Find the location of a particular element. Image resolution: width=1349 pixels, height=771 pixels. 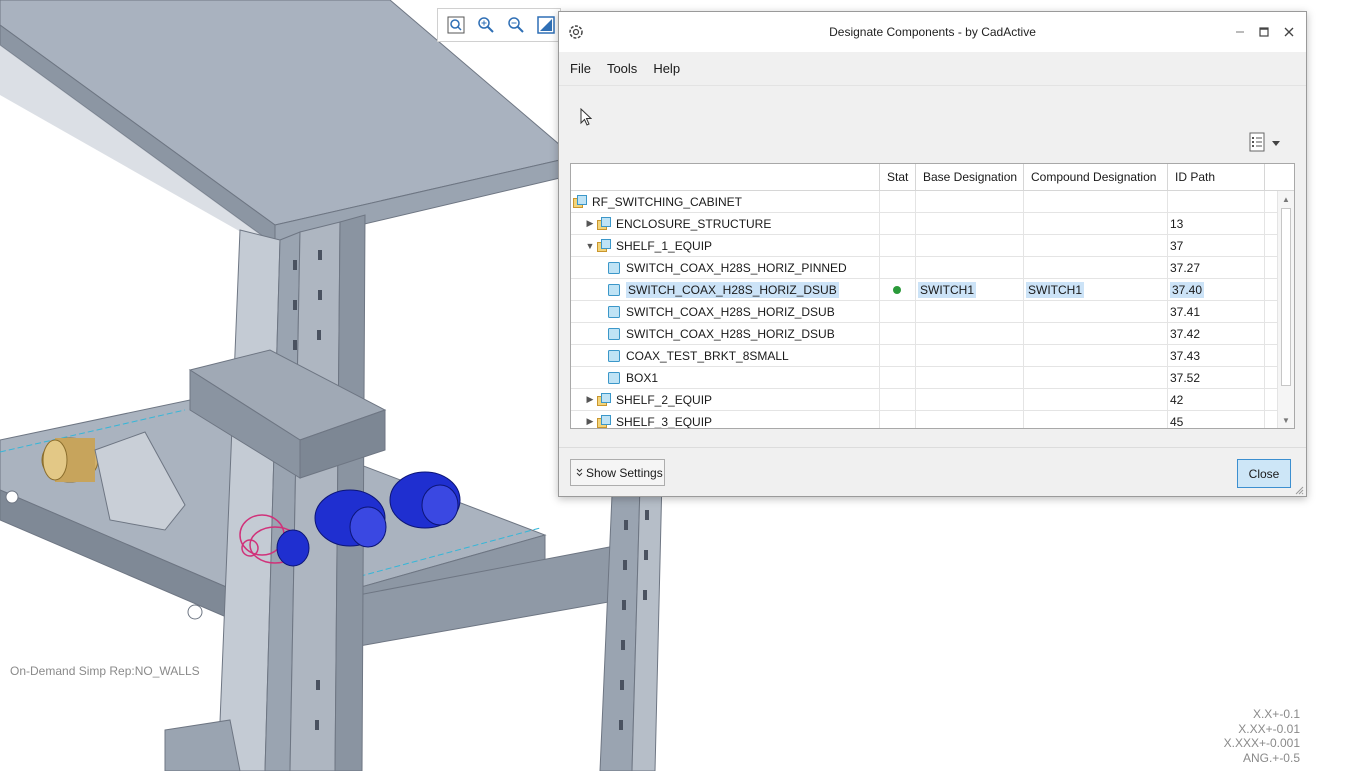

table-row: ▶ SHELF_3_EQUIP 45 is located at coordinates (932, 420).